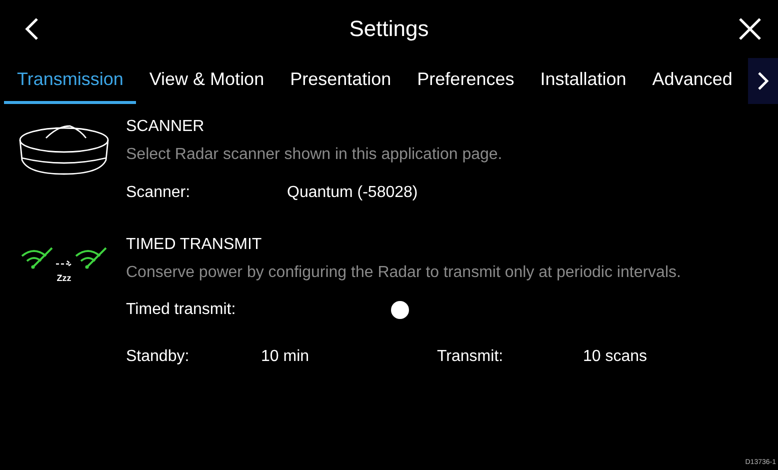  I want to click on setting-label: Transmit:, so click(470, 357).